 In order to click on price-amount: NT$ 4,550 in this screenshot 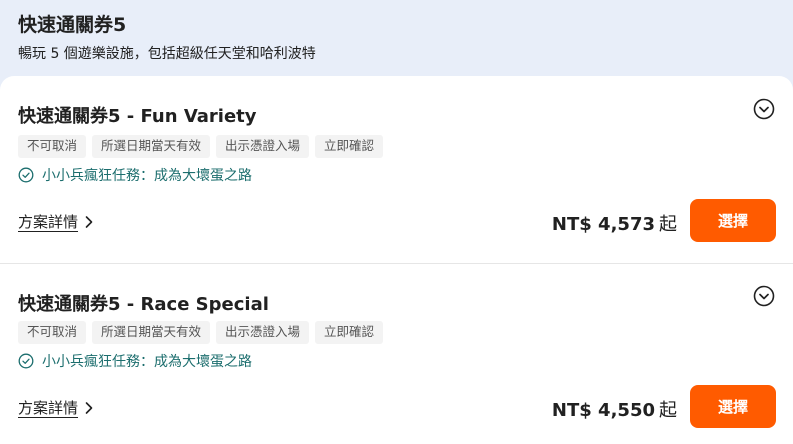, I will do `click(603, 410)`.